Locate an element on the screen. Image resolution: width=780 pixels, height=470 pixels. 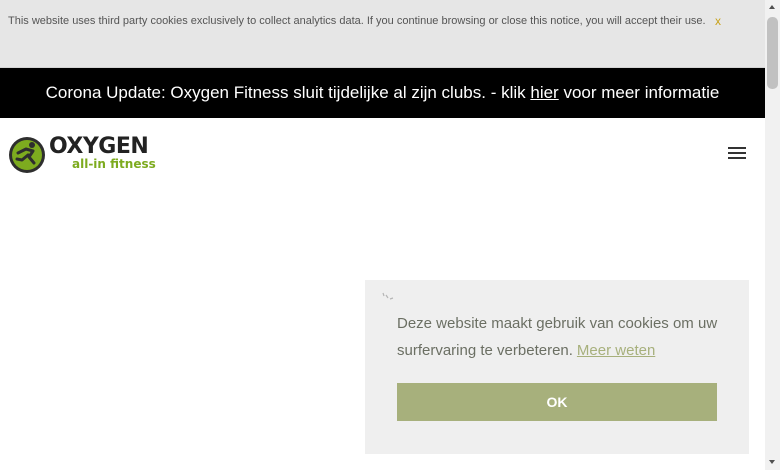
runner-logo-icon is located at coordinates (27, 155).